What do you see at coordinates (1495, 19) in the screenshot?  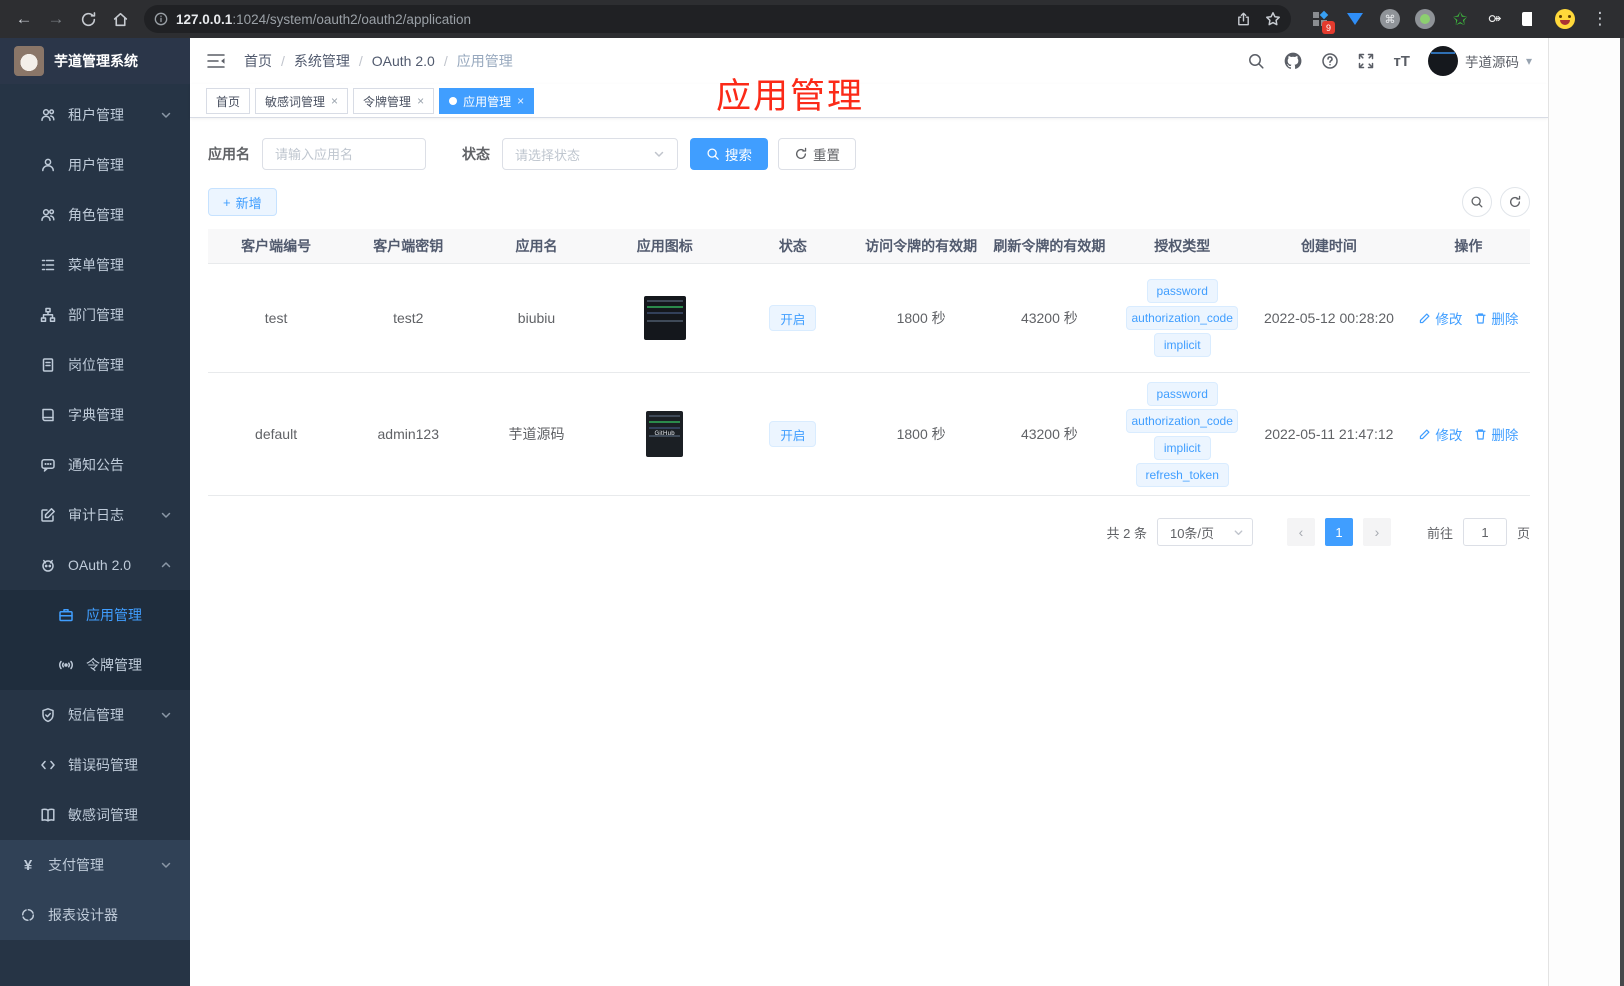 I see `puzzle-extension-icon: ⚩` at bounding box center [1495, 19].